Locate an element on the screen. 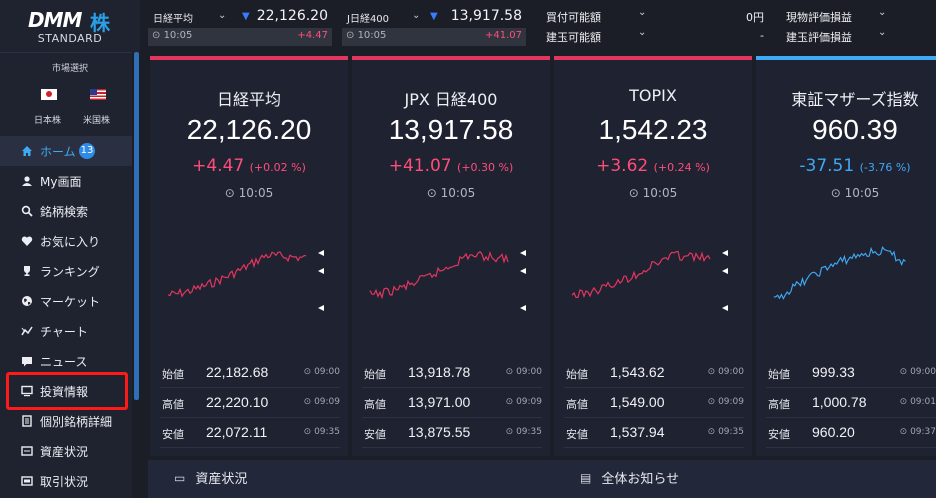 This screenshot has height=498, width=936. sidebar-item-chart: チャート is located at coordinates (66, 331).